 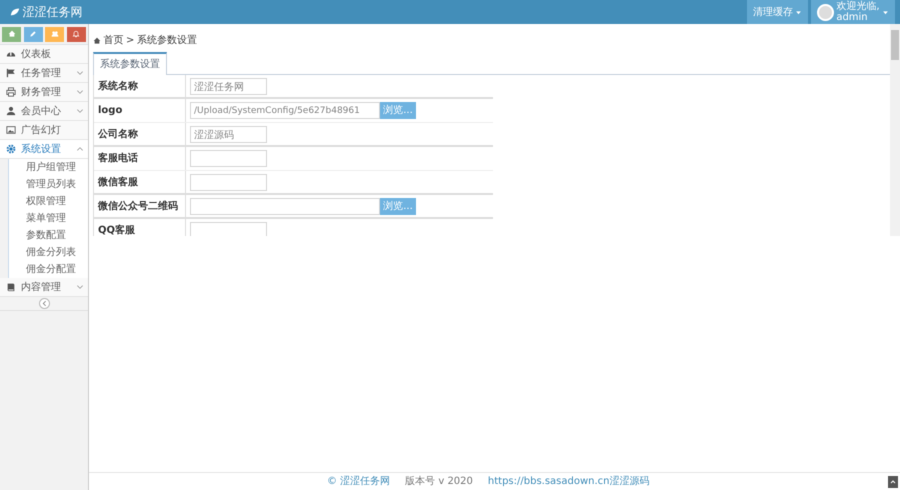 I want to click on file-path-field: /Upload/SystemConfig/5e627b48961, so click(x=285, y=110).